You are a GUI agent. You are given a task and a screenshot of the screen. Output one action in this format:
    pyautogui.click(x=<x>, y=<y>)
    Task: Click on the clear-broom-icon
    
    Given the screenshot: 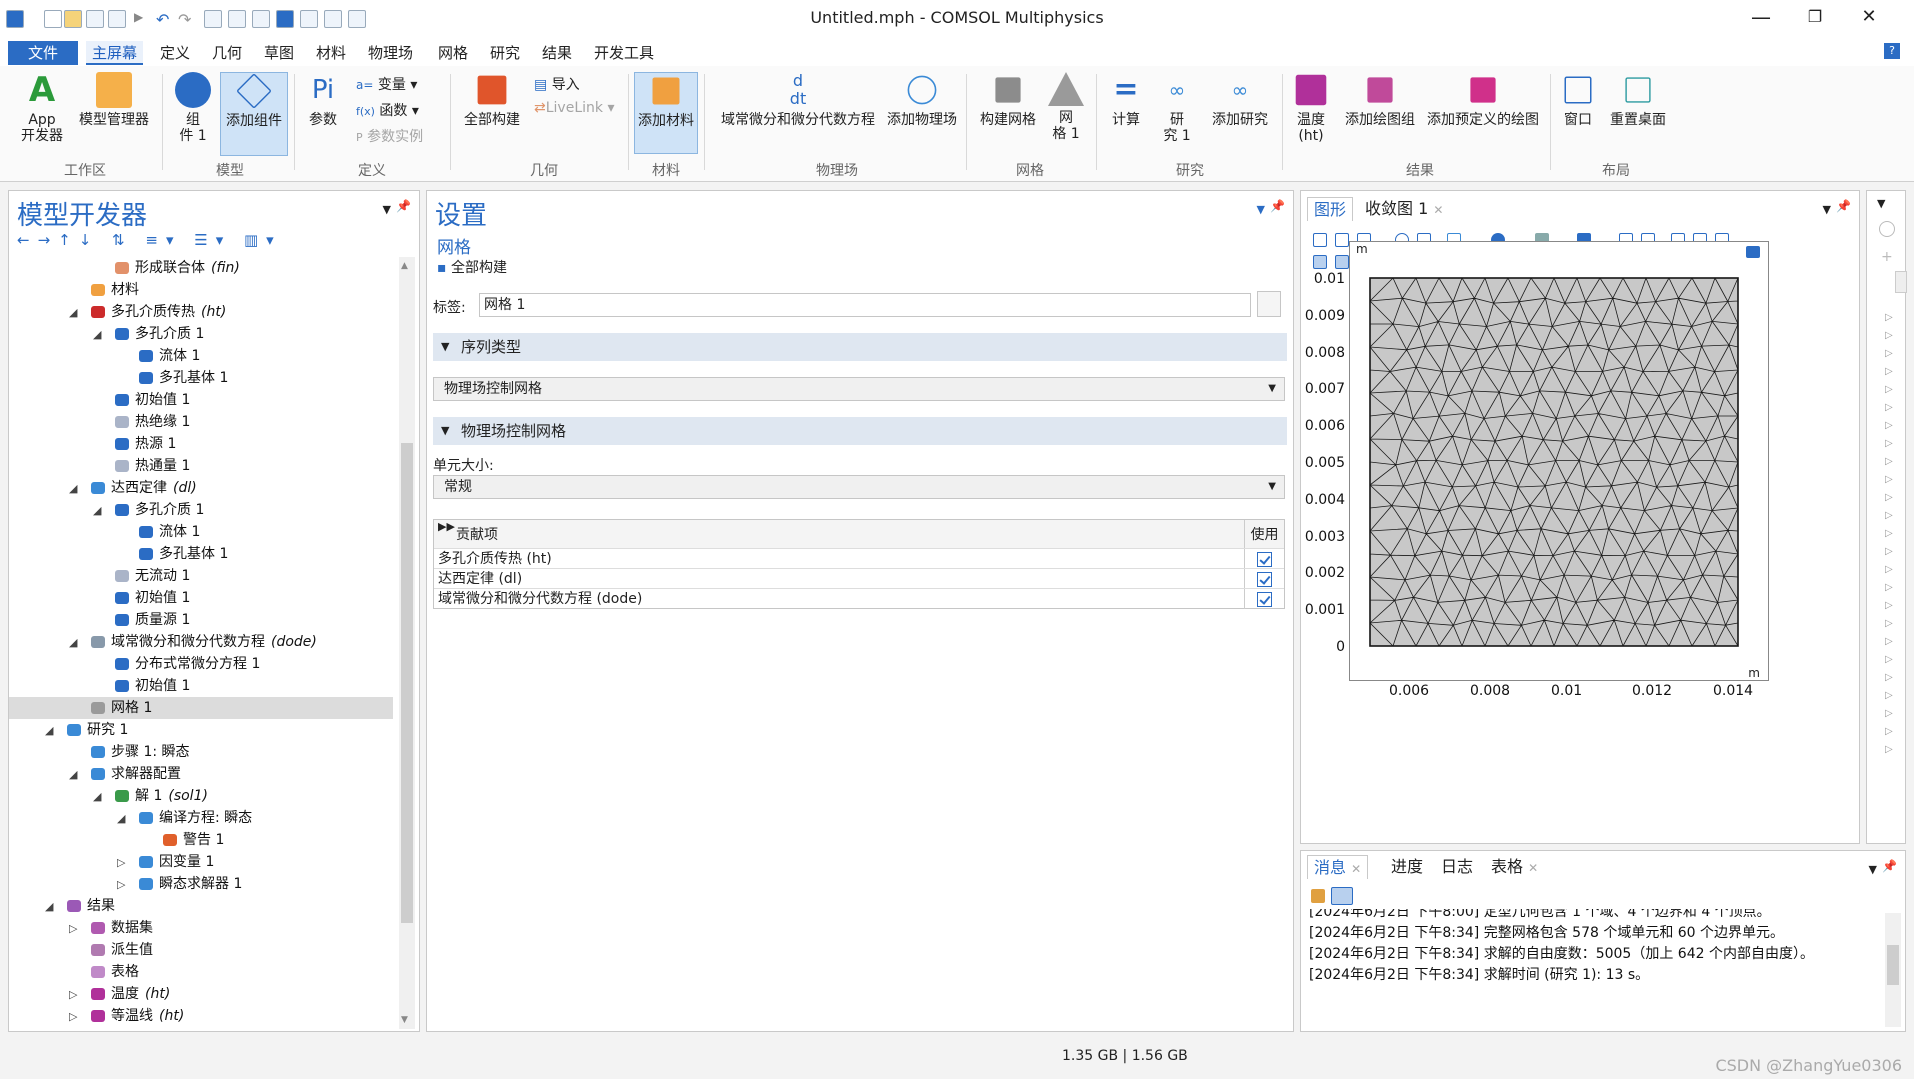 What is the action you would take?
    pyautogui.click(x=1318, y=896)
    